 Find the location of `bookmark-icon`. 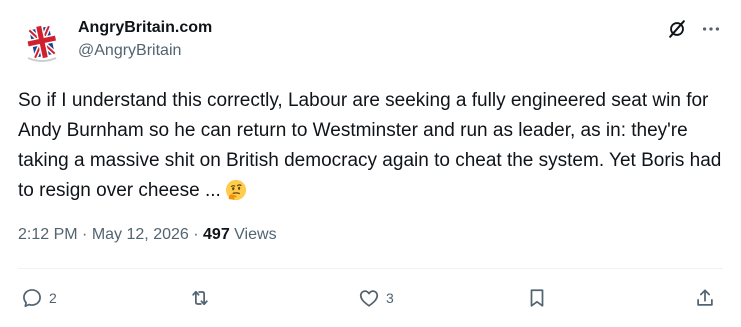

bookmark-icon is located at coordinates (537, 298).